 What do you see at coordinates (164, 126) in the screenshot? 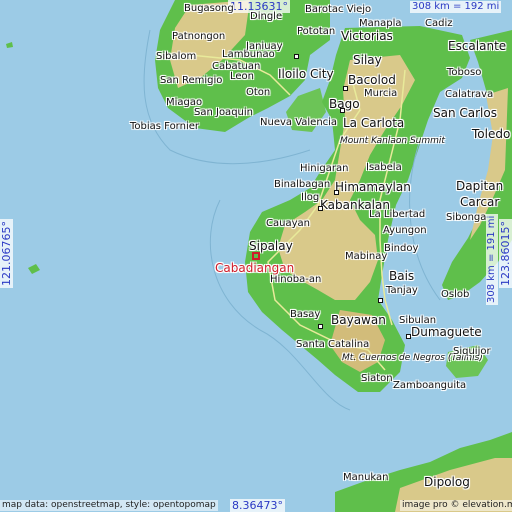
I see `place-label: Tobias Fornier` at bounding box center [164, 126].